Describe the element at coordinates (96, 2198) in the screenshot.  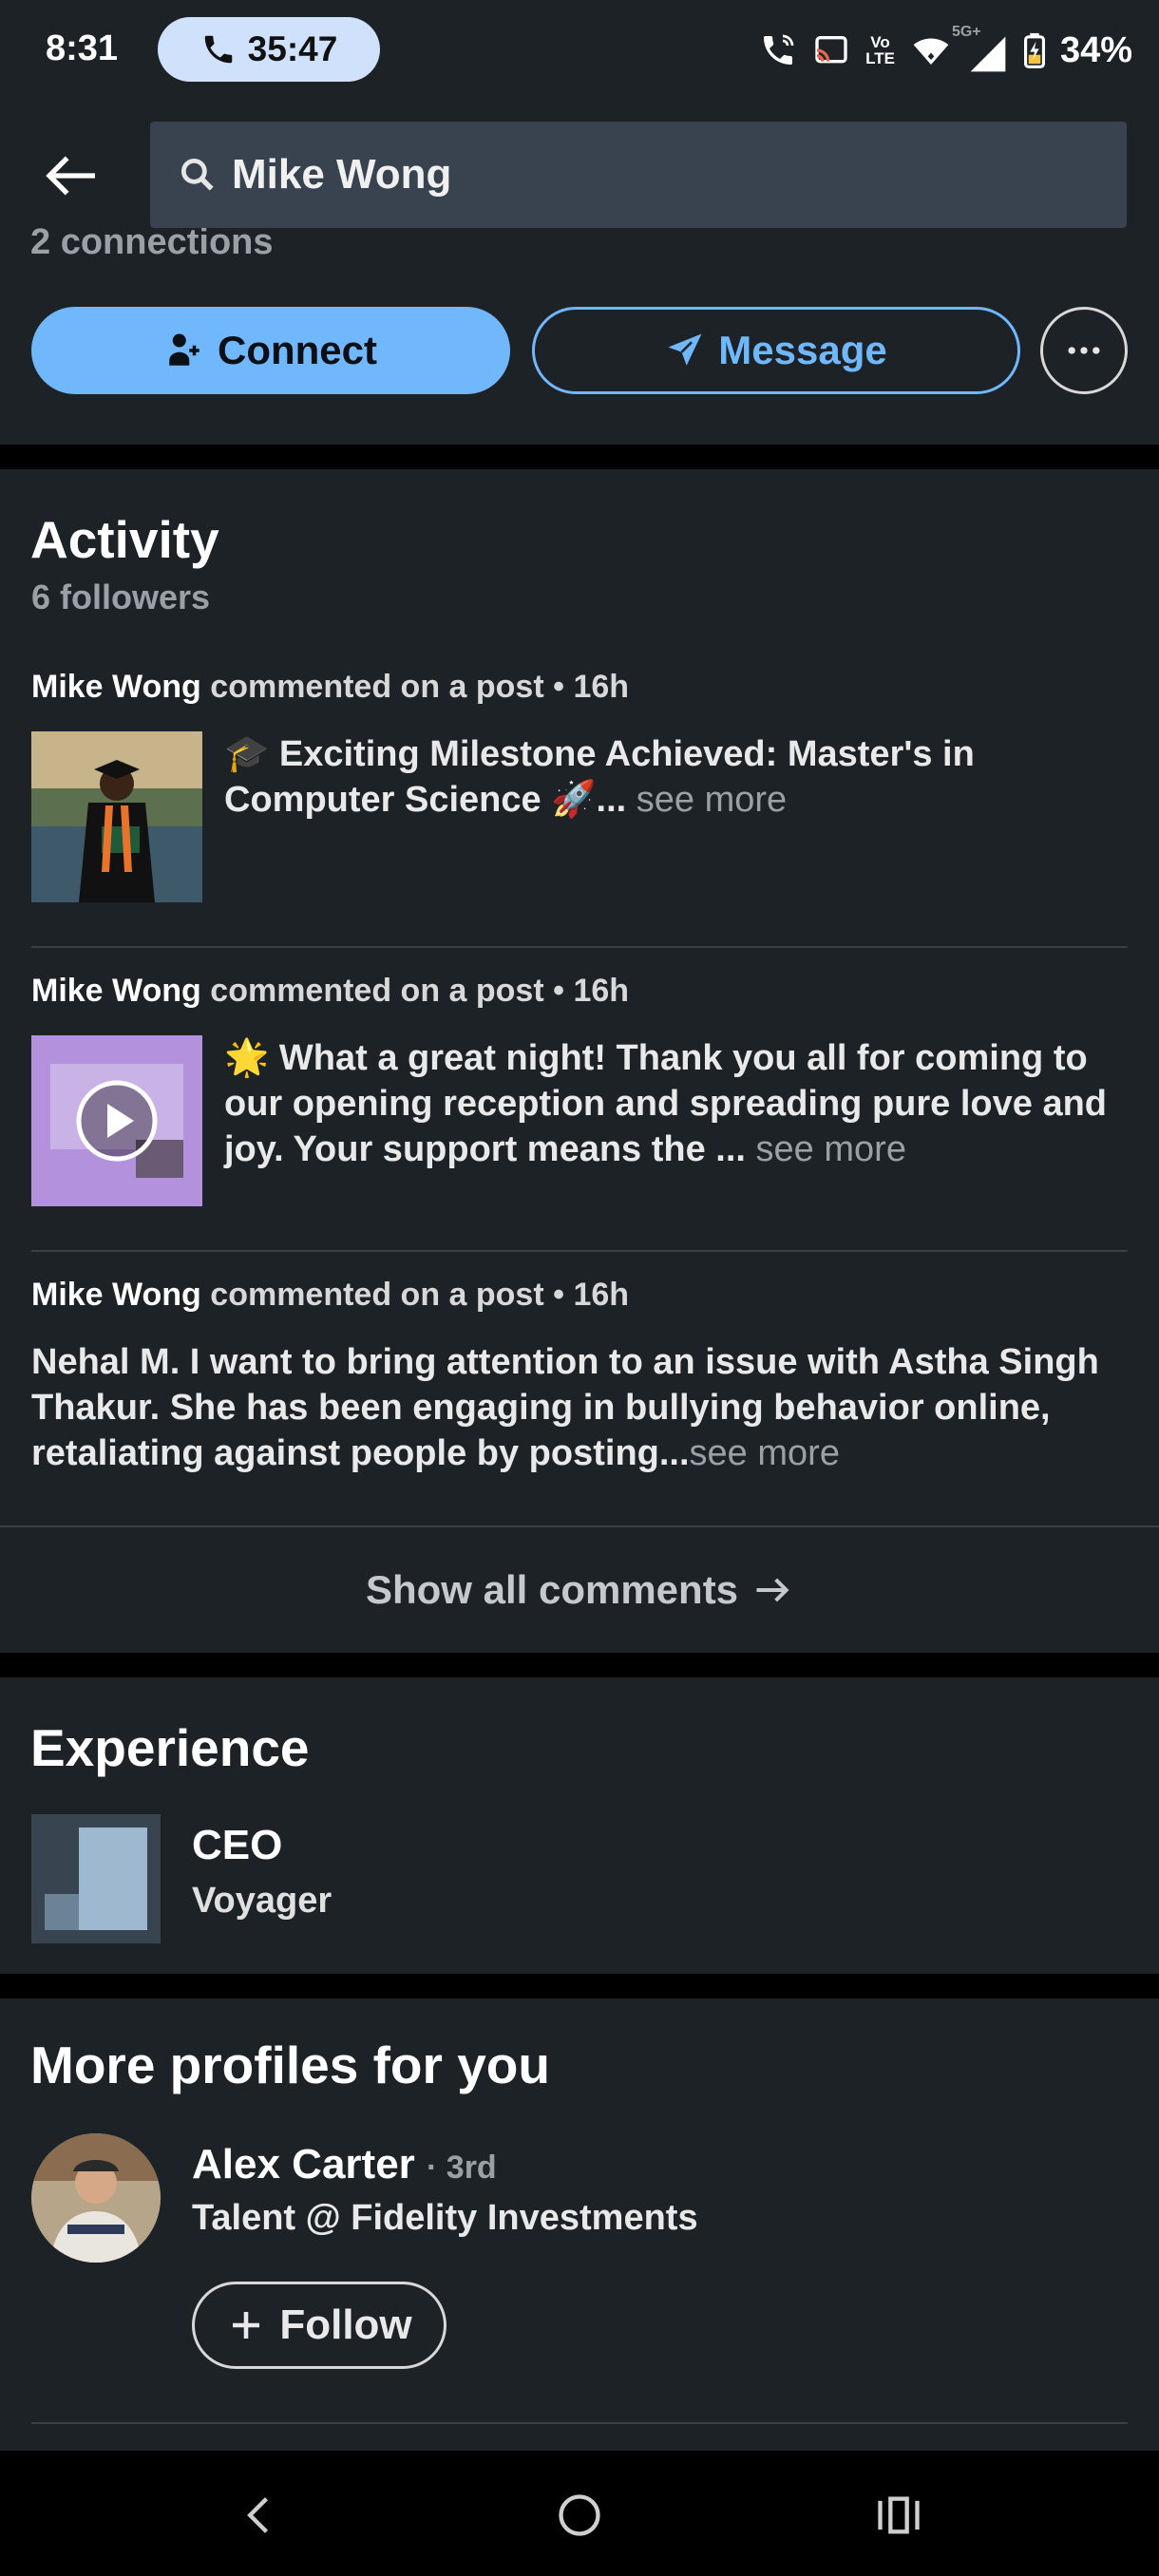
I see `avatar` at that location.